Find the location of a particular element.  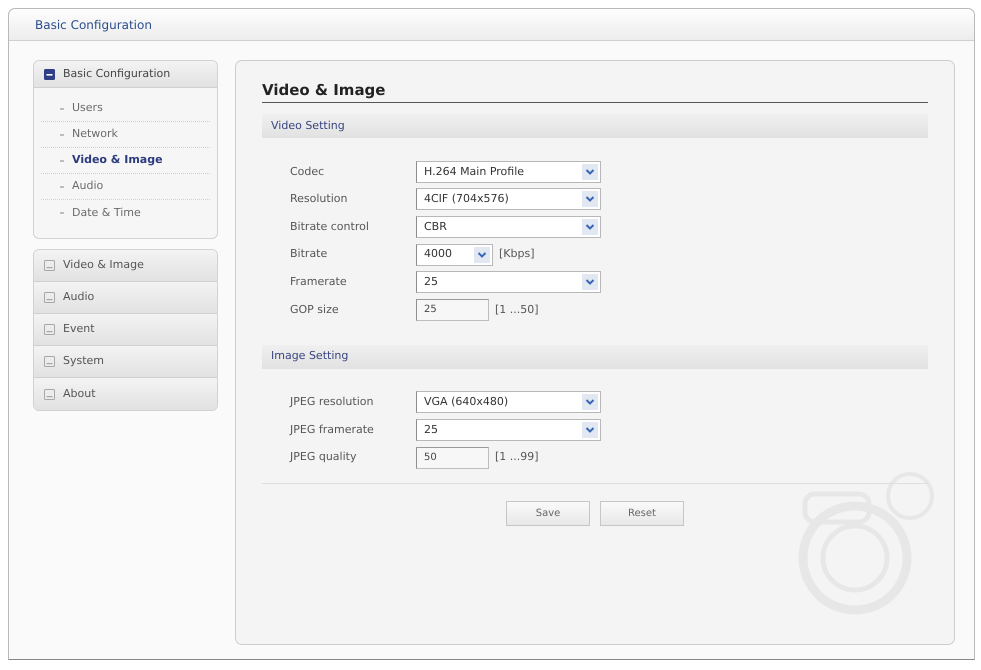

window-title: Basic Configuration is located at coordinates (93, 24).